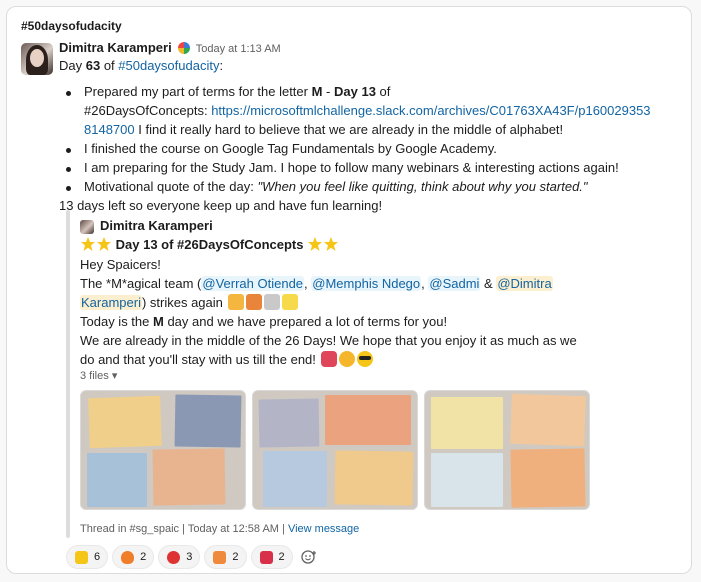 This screenshot has width=701, height=582. I want to click on reaction-custom-2: 2, so click(225, 557).